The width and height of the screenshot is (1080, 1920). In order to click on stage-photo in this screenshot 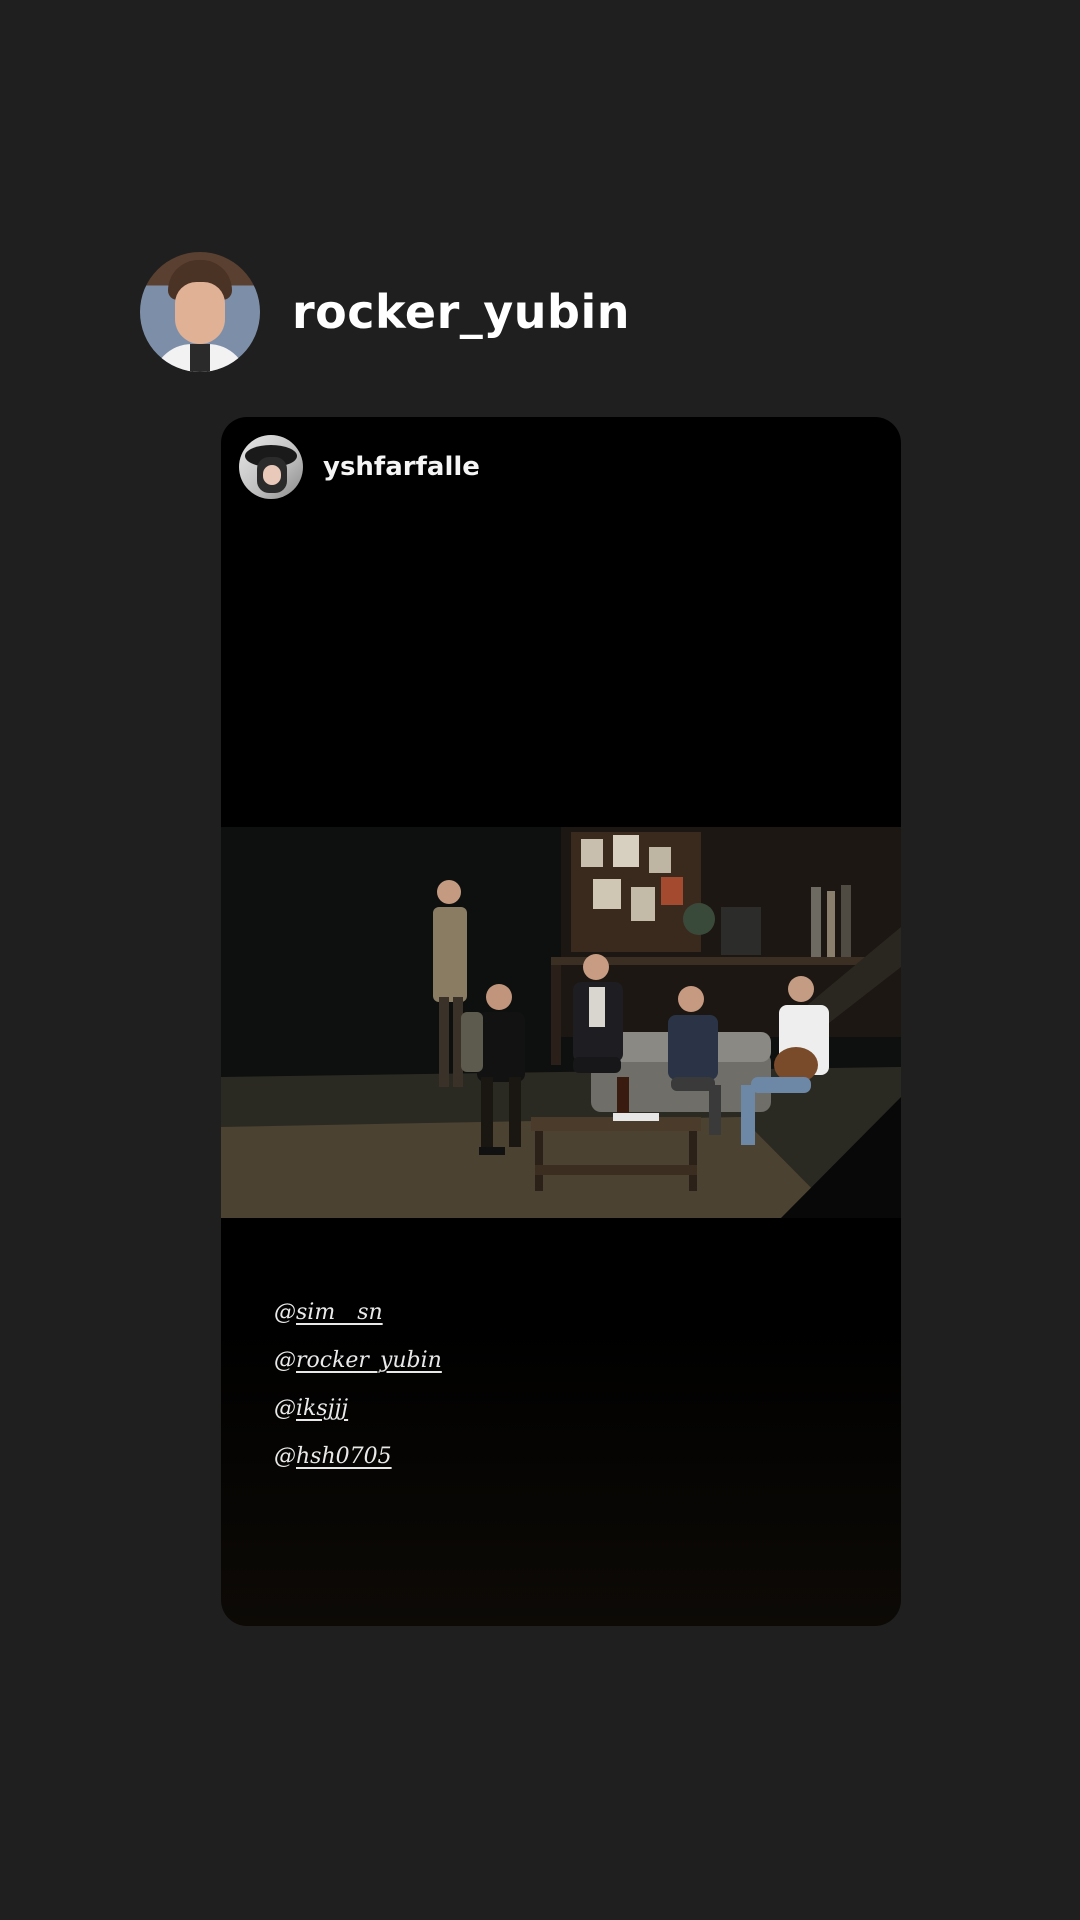, I will do `click(561, 1022)`.